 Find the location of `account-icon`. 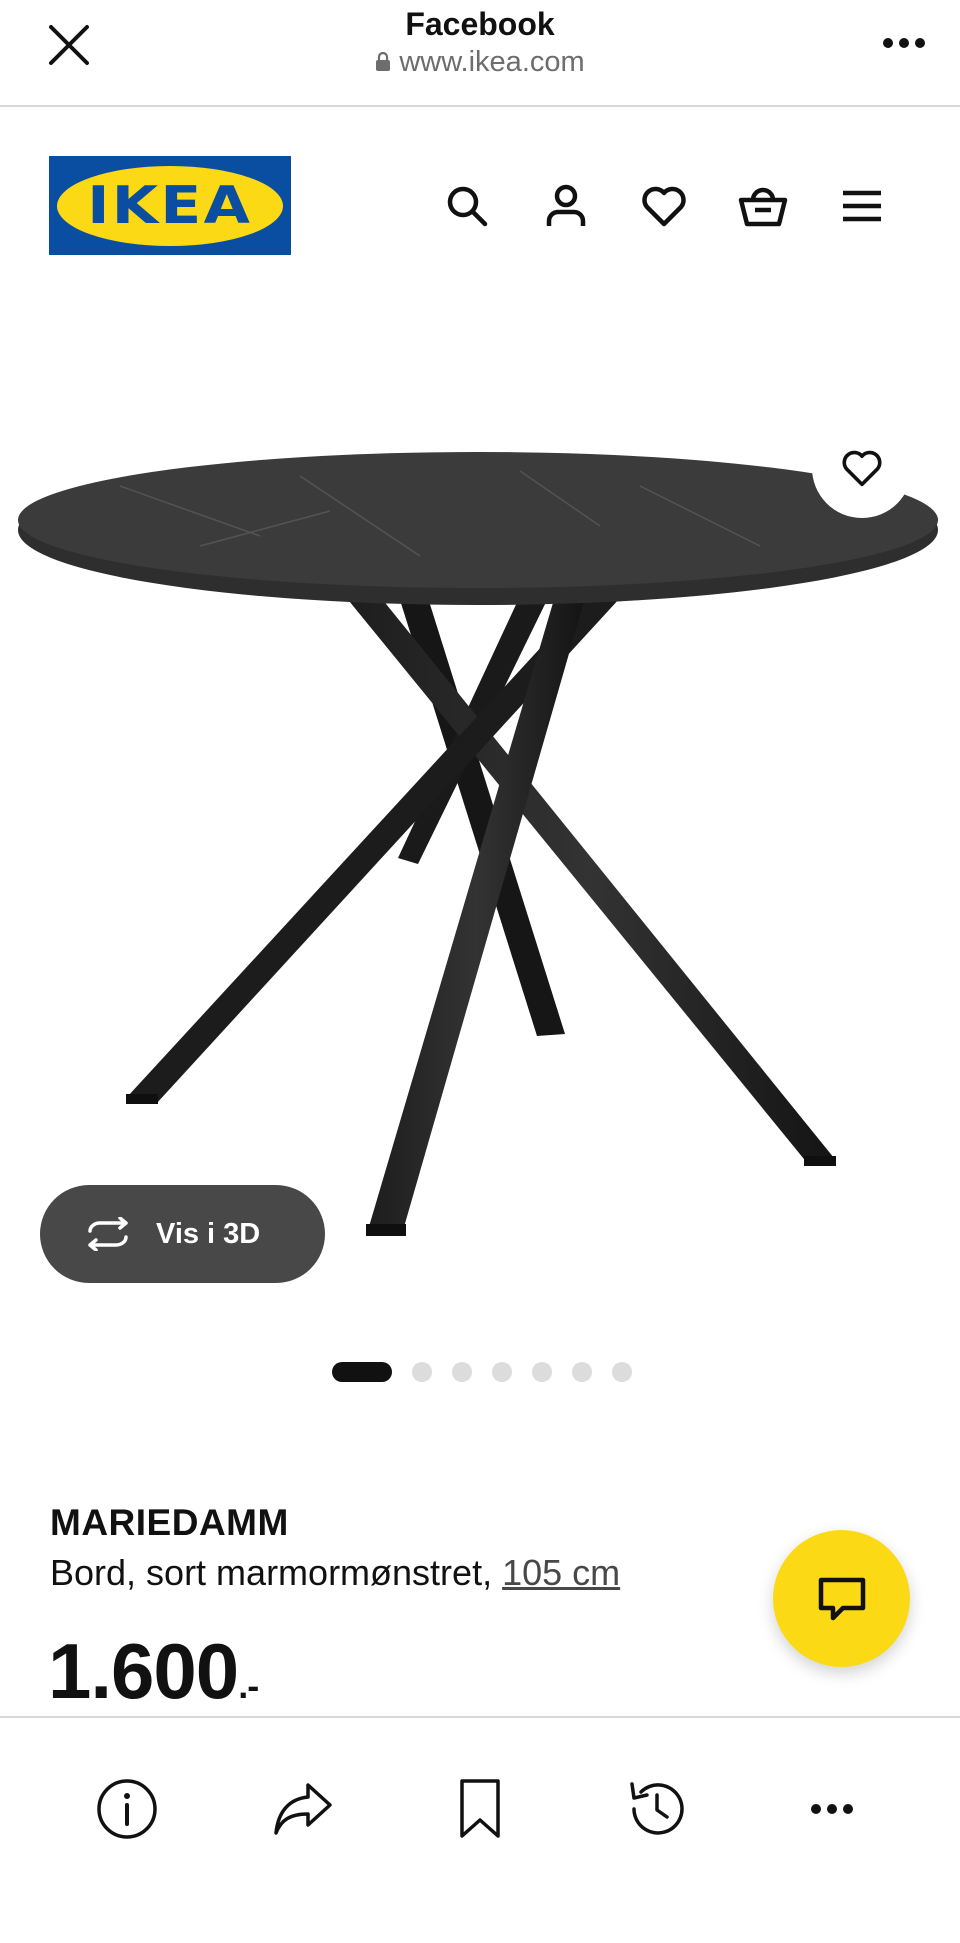

account-icon is located at coordinates (566, 205).